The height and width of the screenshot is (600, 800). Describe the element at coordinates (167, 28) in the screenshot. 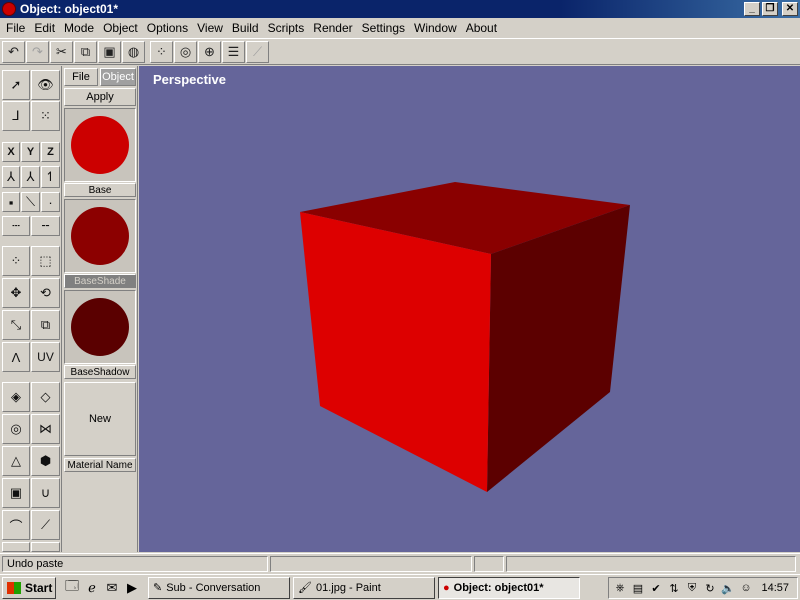

I see `menu-options: Options` at that location.